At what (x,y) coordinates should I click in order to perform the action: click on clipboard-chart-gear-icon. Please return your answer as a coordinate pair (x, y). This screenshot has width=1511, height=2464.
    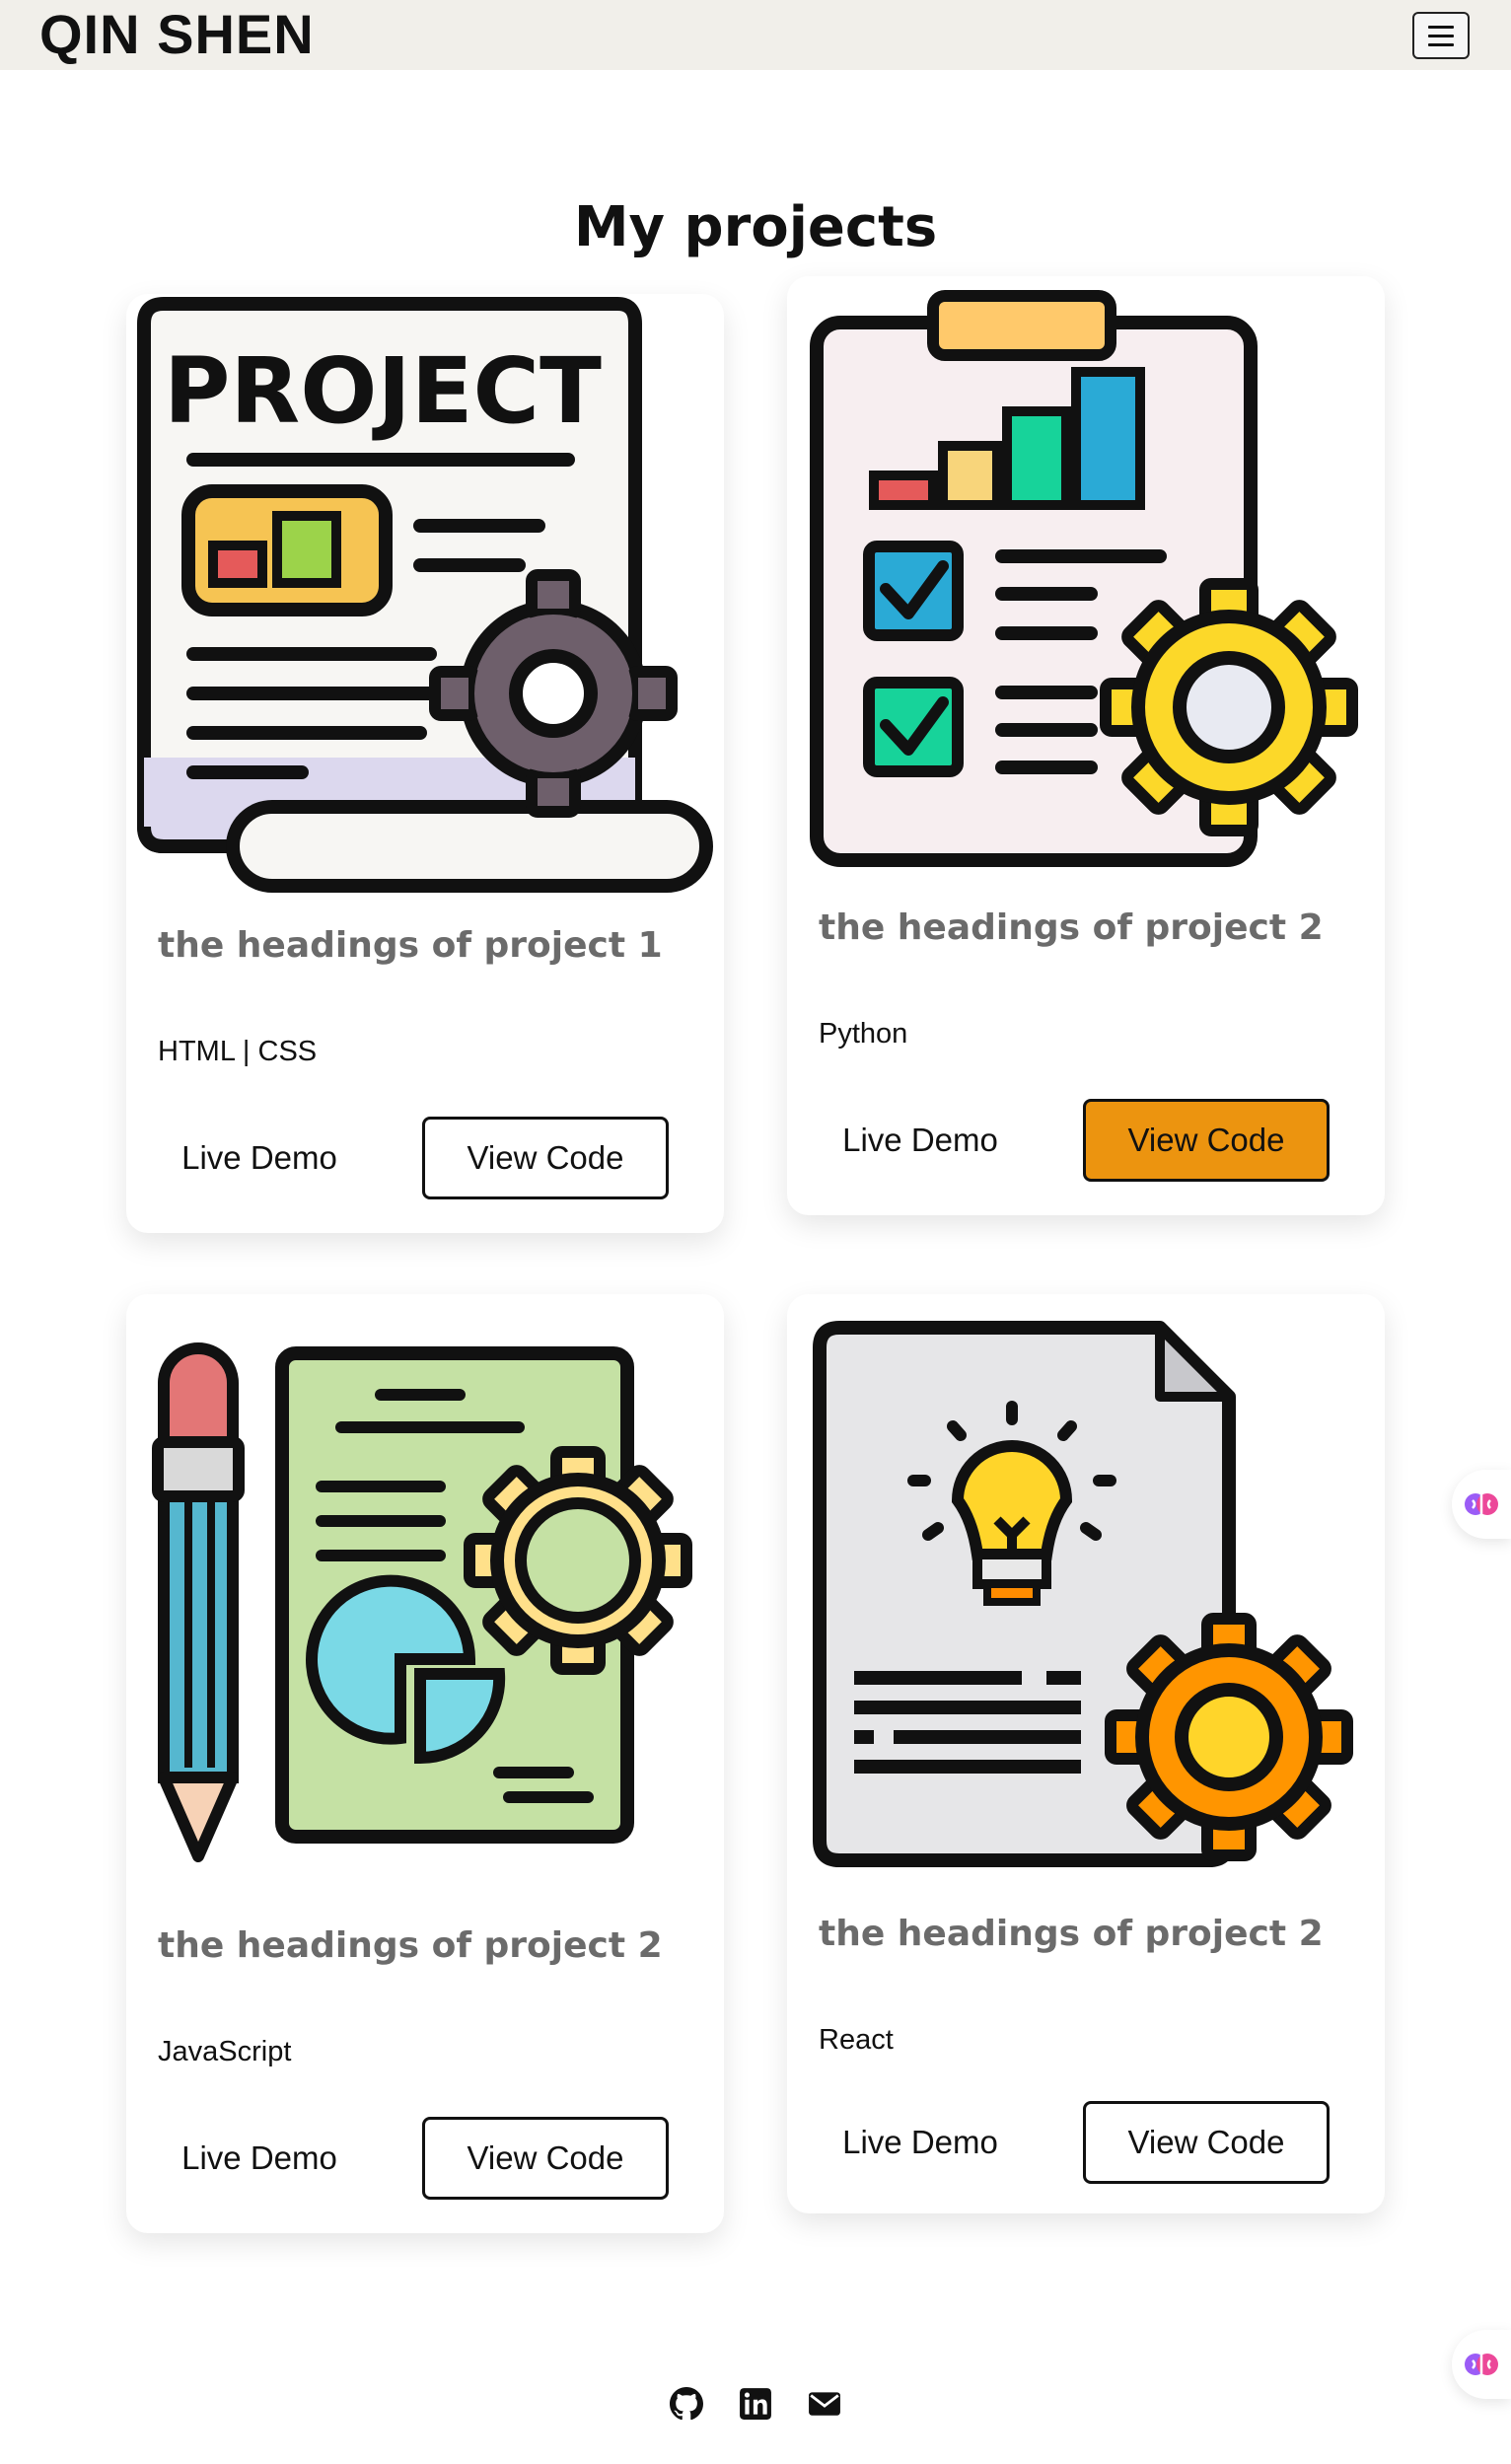
    Looking at the image, I should click on (1084, 578).